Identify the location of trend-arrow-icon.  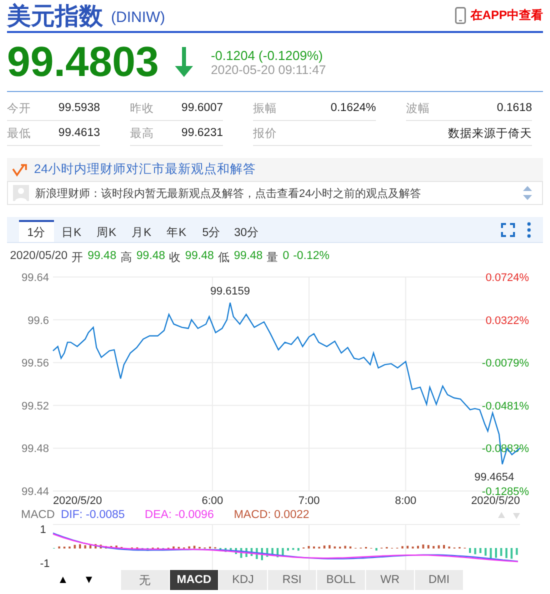
(20, 169).